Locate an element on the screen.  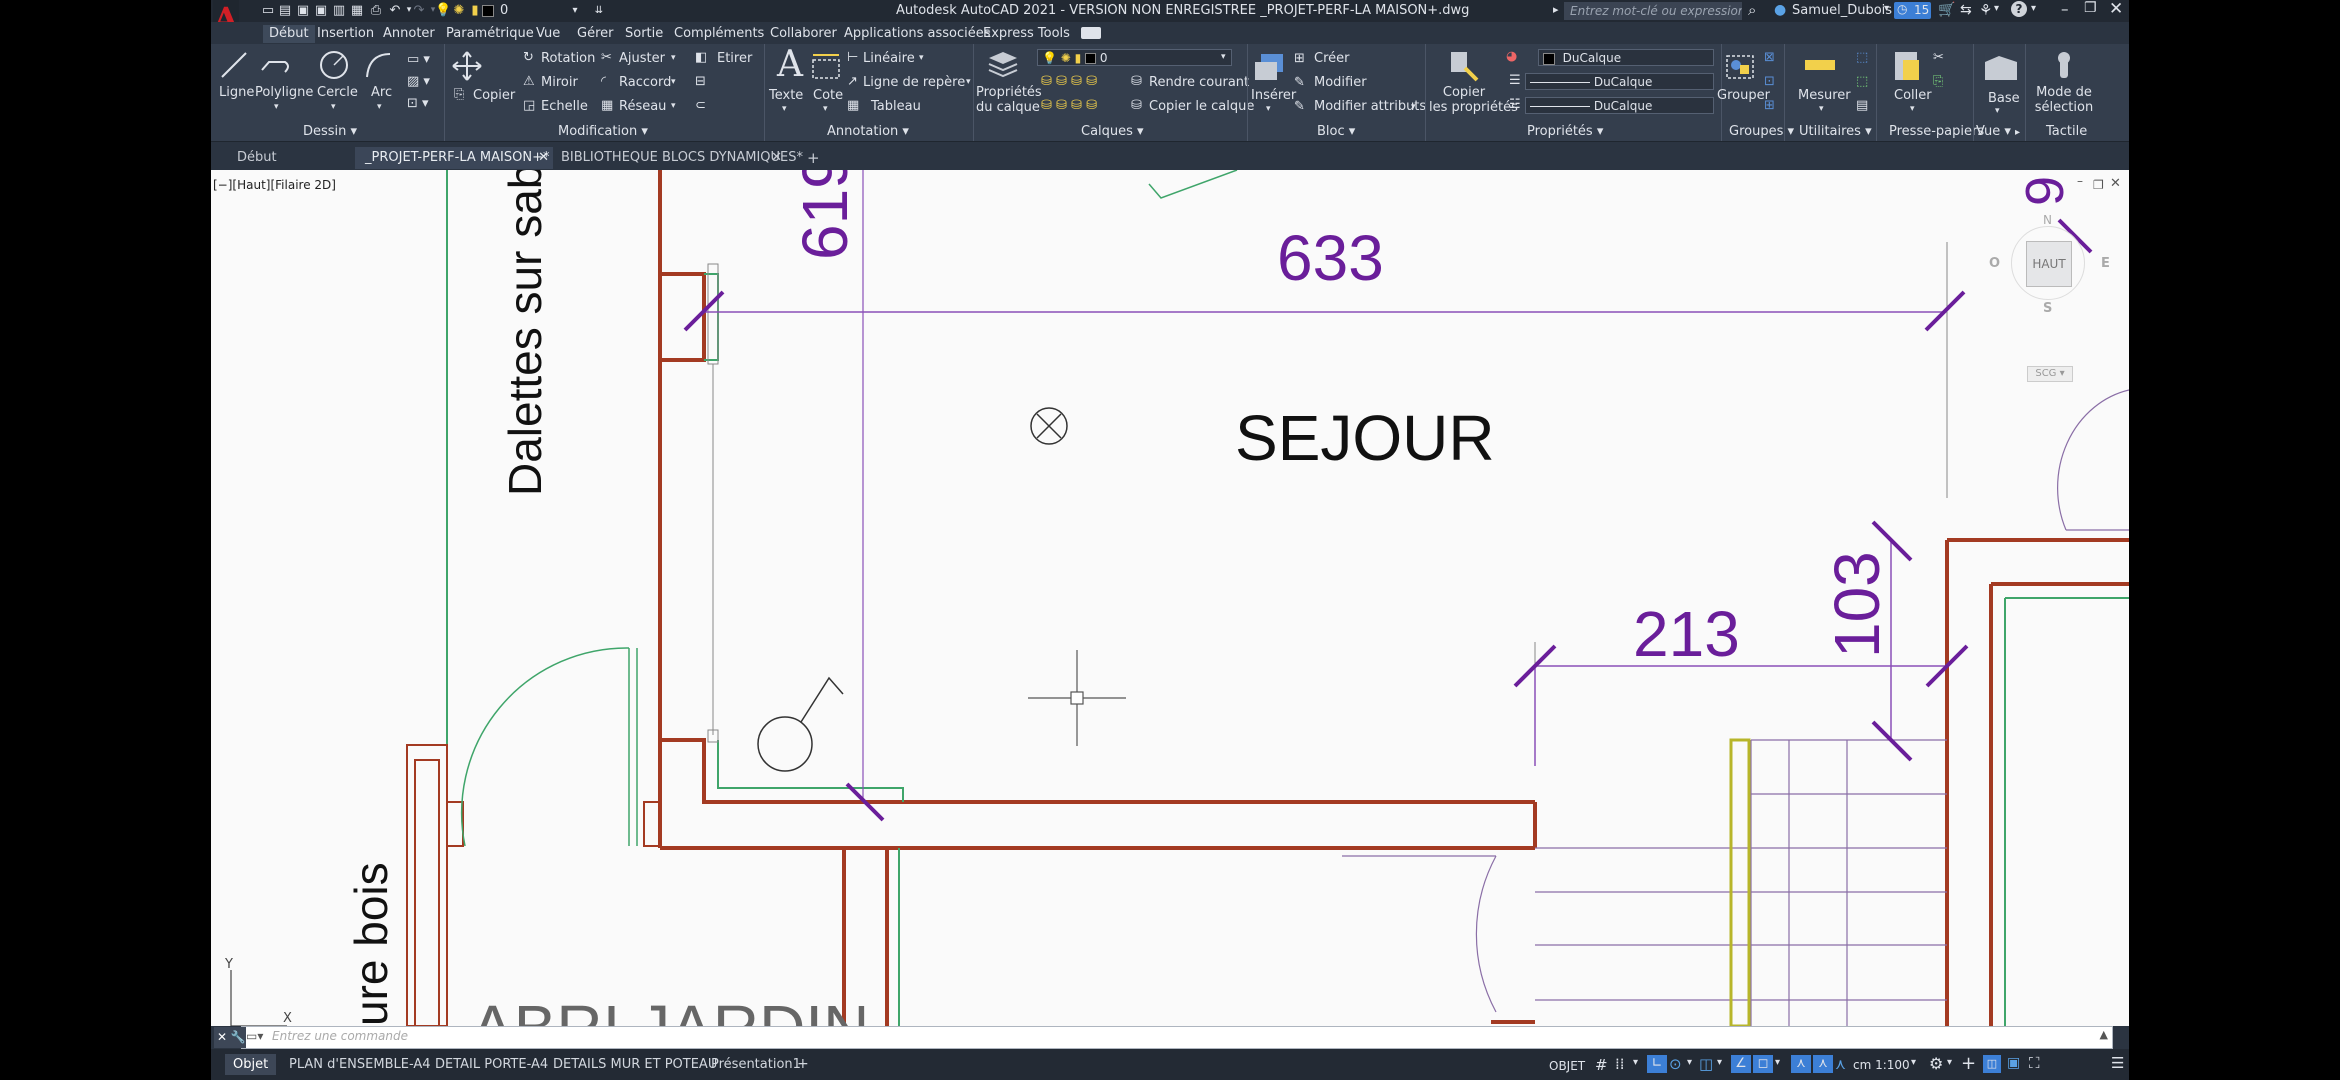
mirror-icon: ⚠ is located at coordinates (529, 81).